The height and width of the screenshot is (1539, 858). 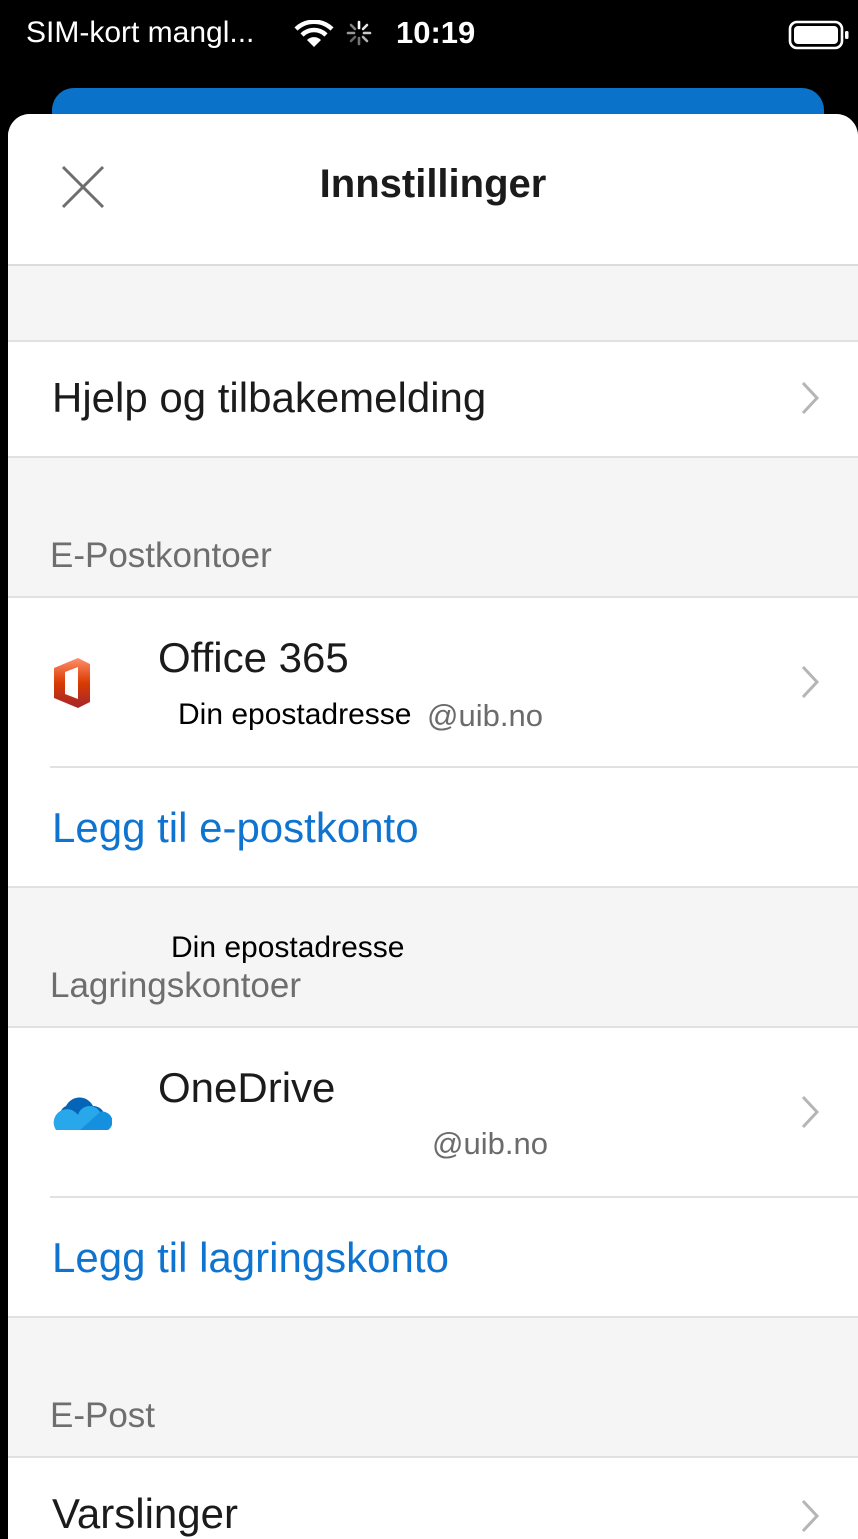 What do you see at coordinates (253, 657) in the screenshot?
I see `account-name: Office 365` at bounding box center [253, 657].